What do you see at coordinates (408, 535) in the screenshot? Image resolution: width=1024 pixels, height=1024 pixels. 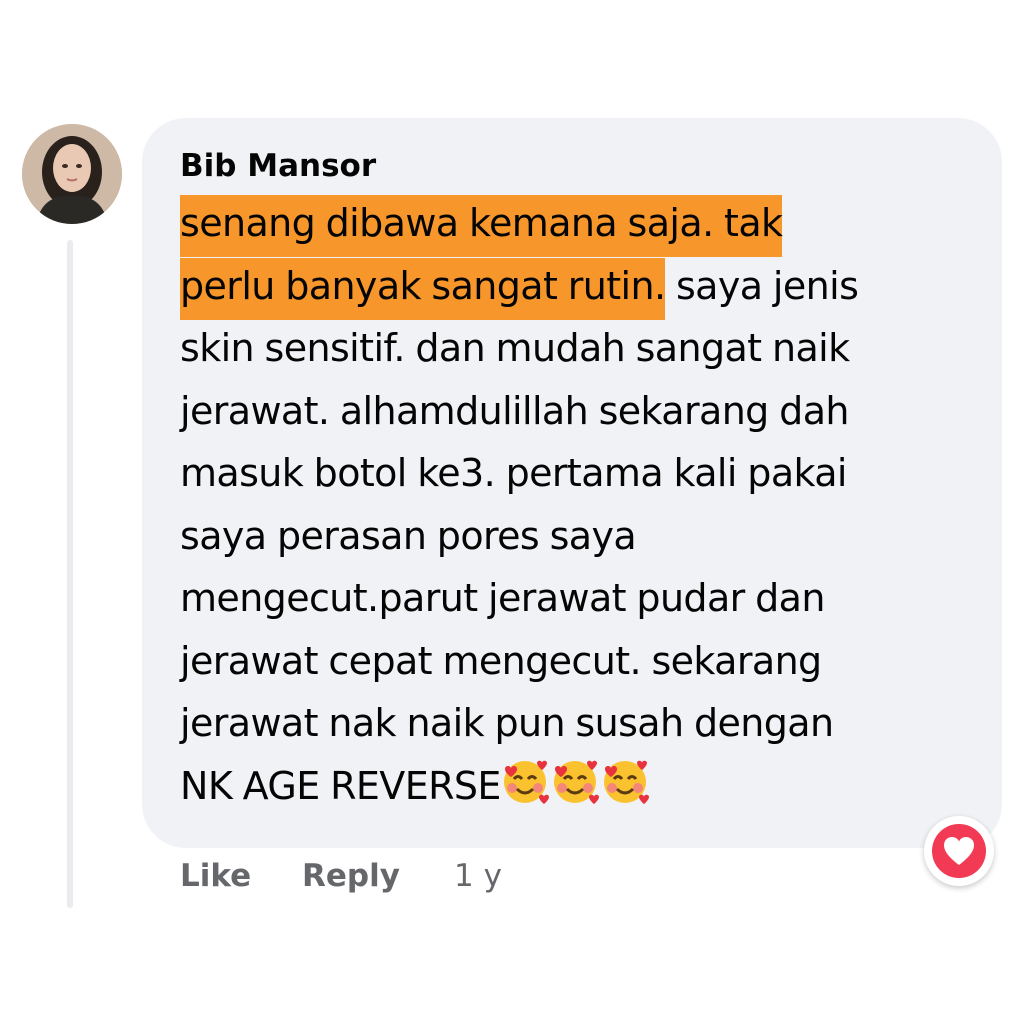 I see `comment-line: saya perasan pores saya` at bounding box center [408, 535].